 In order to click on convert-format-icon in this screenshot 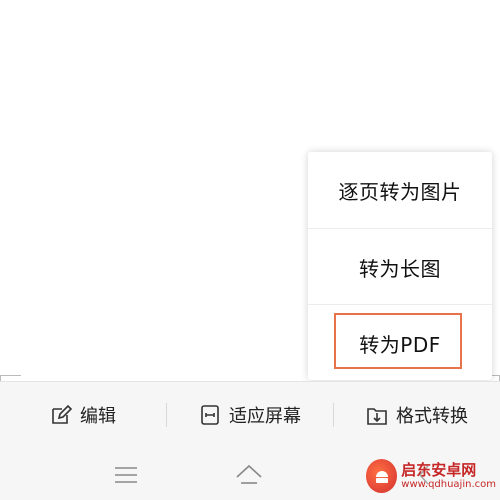, I will do `click(377, 416)`.